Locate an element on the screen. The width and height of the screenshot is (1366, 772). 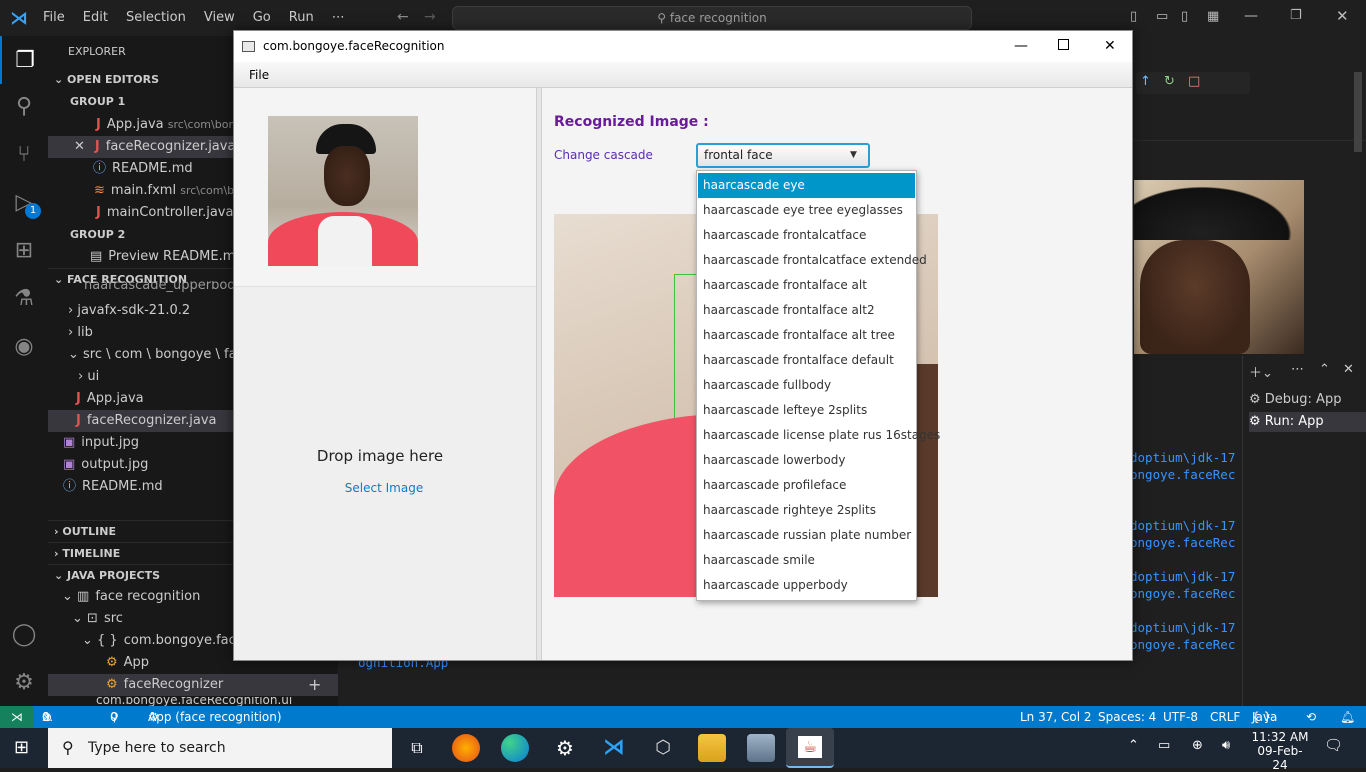
new-terminal-icon: ＋⌄ is located at coordinates (1261, 371).